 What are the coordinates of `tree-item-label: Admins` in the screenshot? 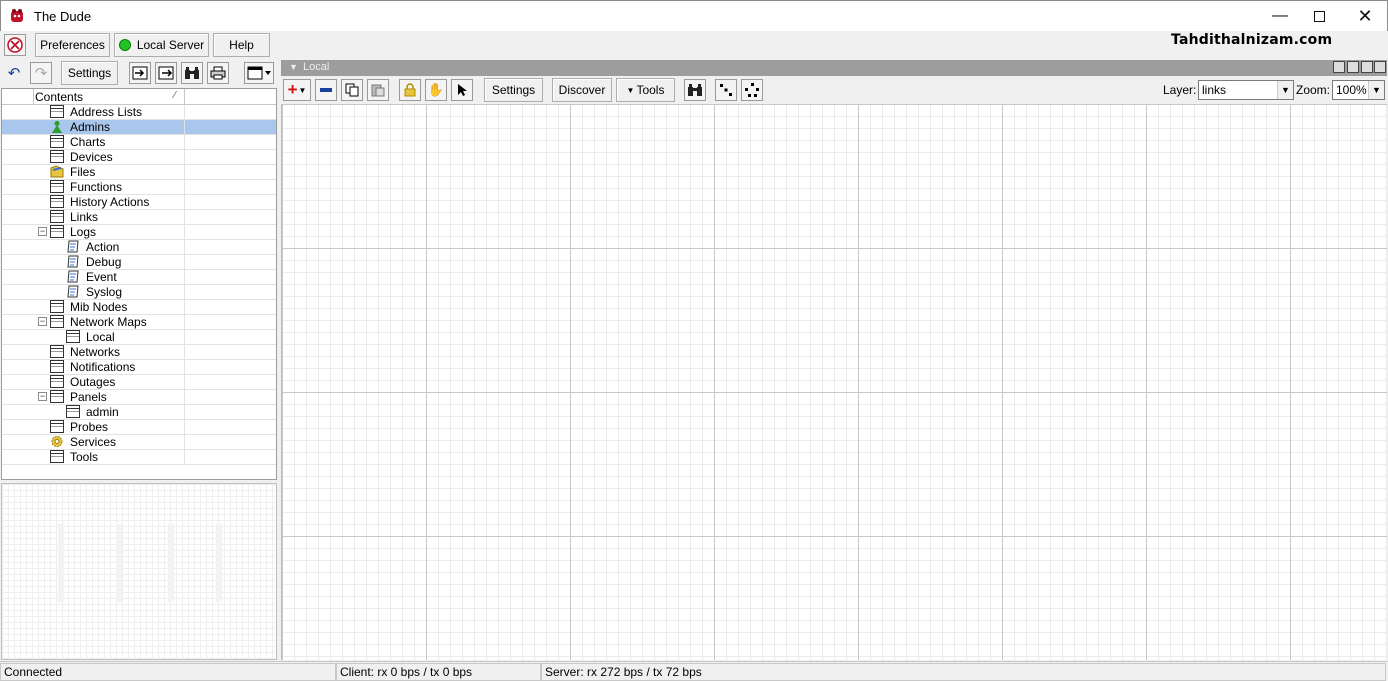 It's located at (90, 127).